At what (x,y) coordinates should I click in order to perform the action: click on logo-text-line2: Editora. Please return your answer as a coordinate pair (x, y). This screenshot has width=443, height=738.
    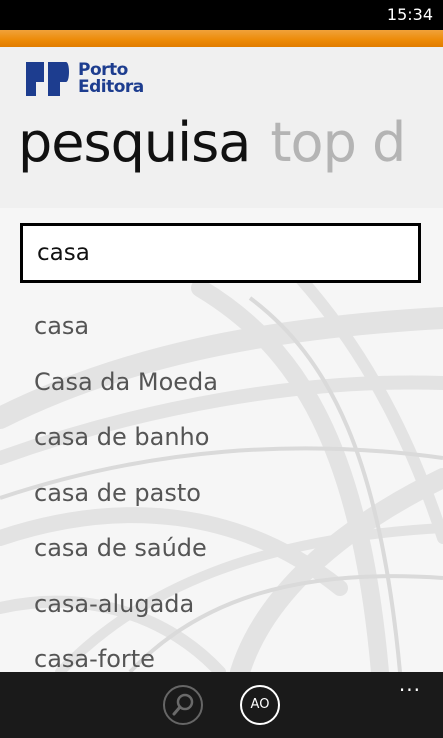
    Looking at the image, I should click on (111, 87).